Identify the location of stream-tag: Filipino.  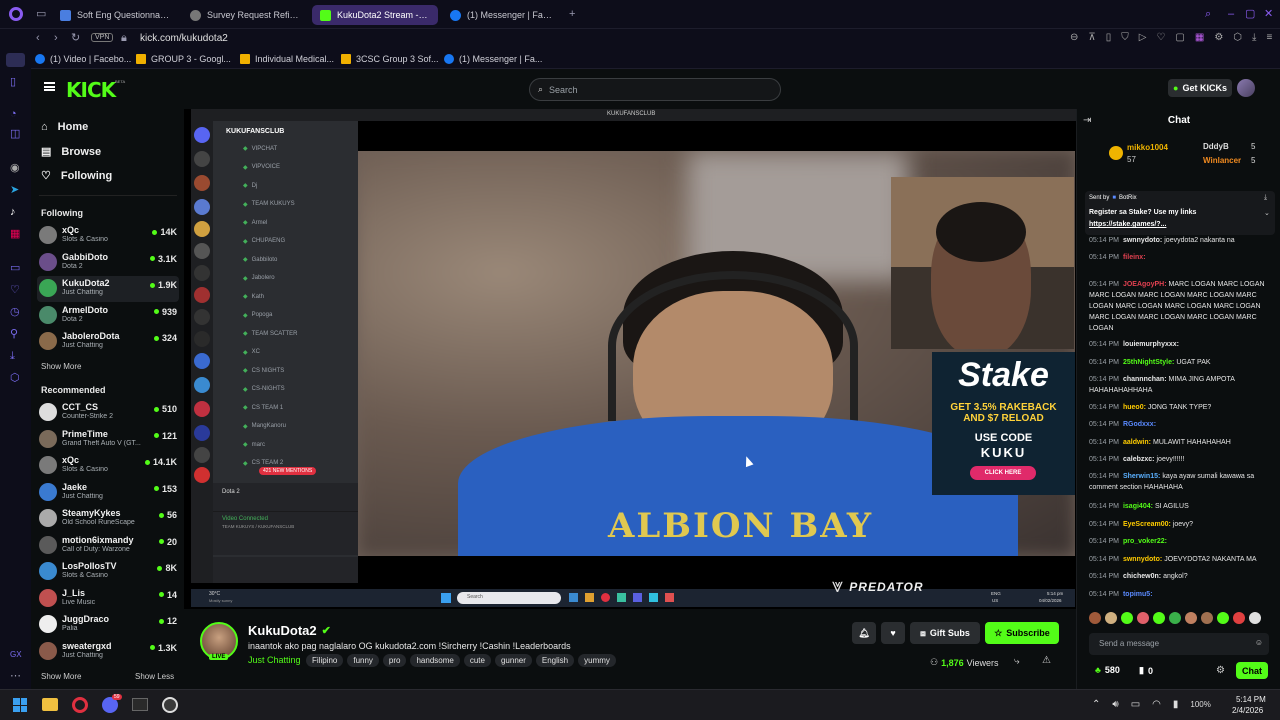
(325, 660).